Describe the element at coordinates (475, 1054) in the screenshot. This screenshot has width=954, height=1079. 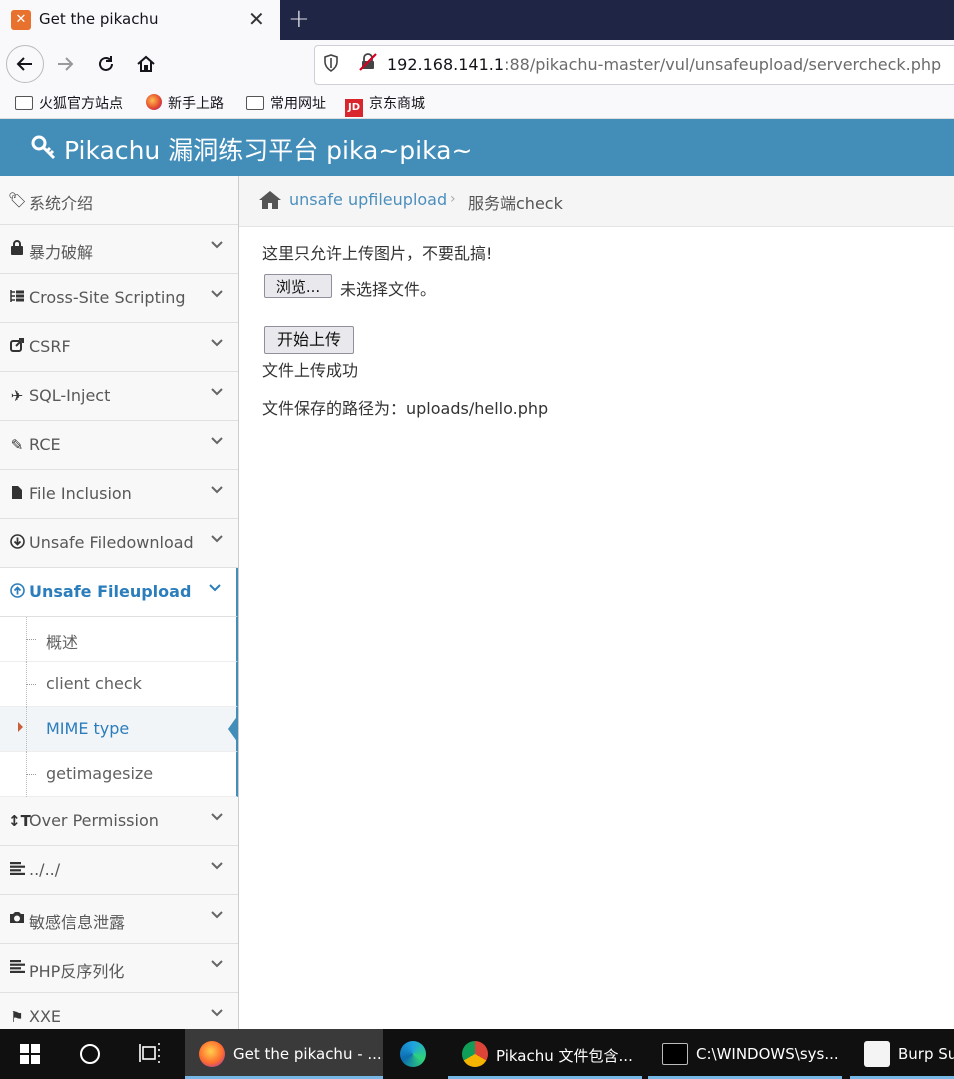
I see `chrome-icon` at that location.